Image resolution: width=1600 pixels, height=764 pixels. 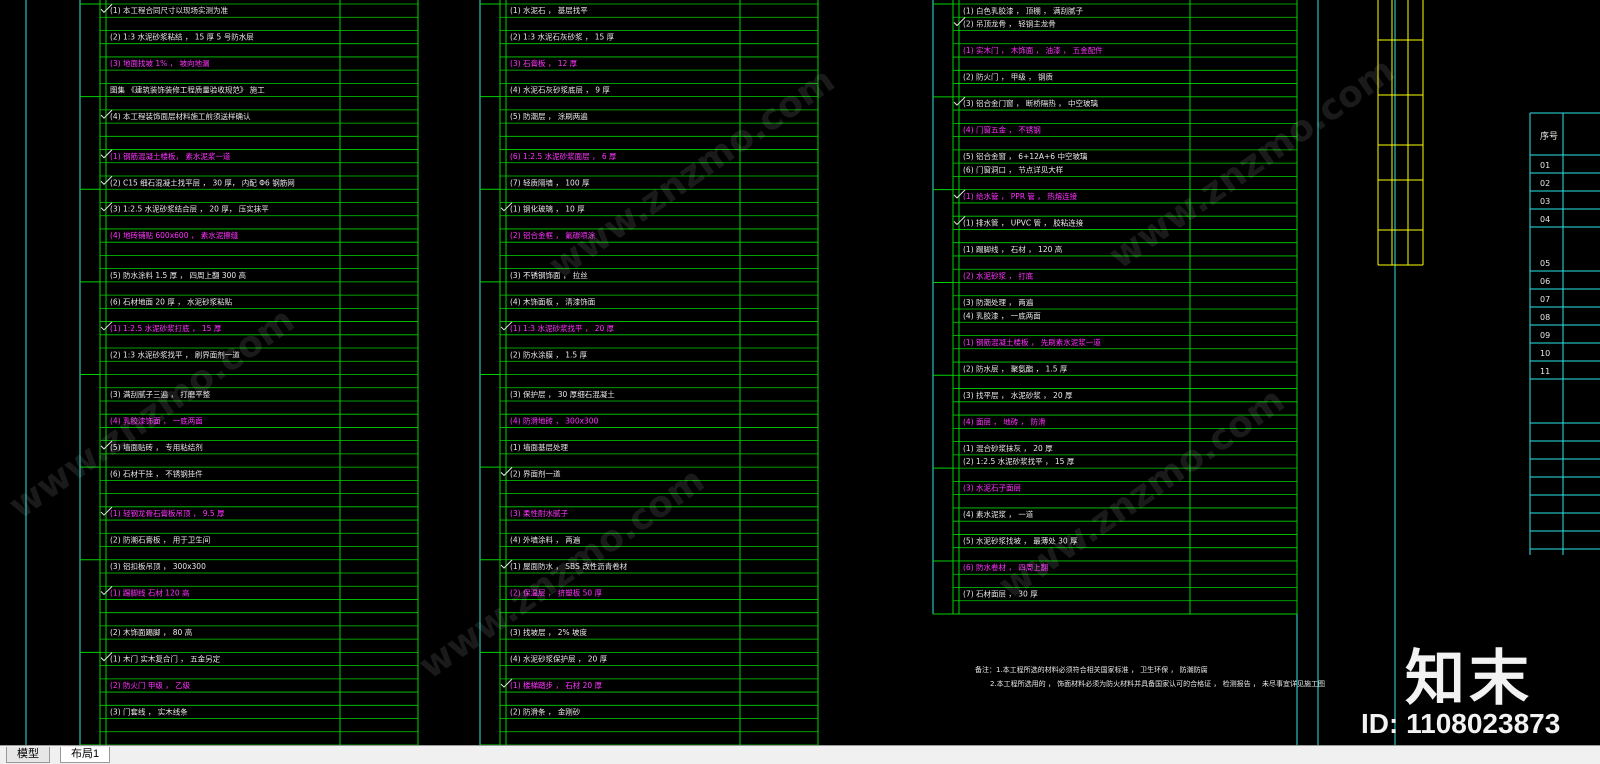 What do you see at coordinates (1023, 10) in the screenshot?
I see `spec-row-text: (1) 白色乳胶漆 ， 顶棚 ， 满刮腻子` at bounding box center [1023, 10].